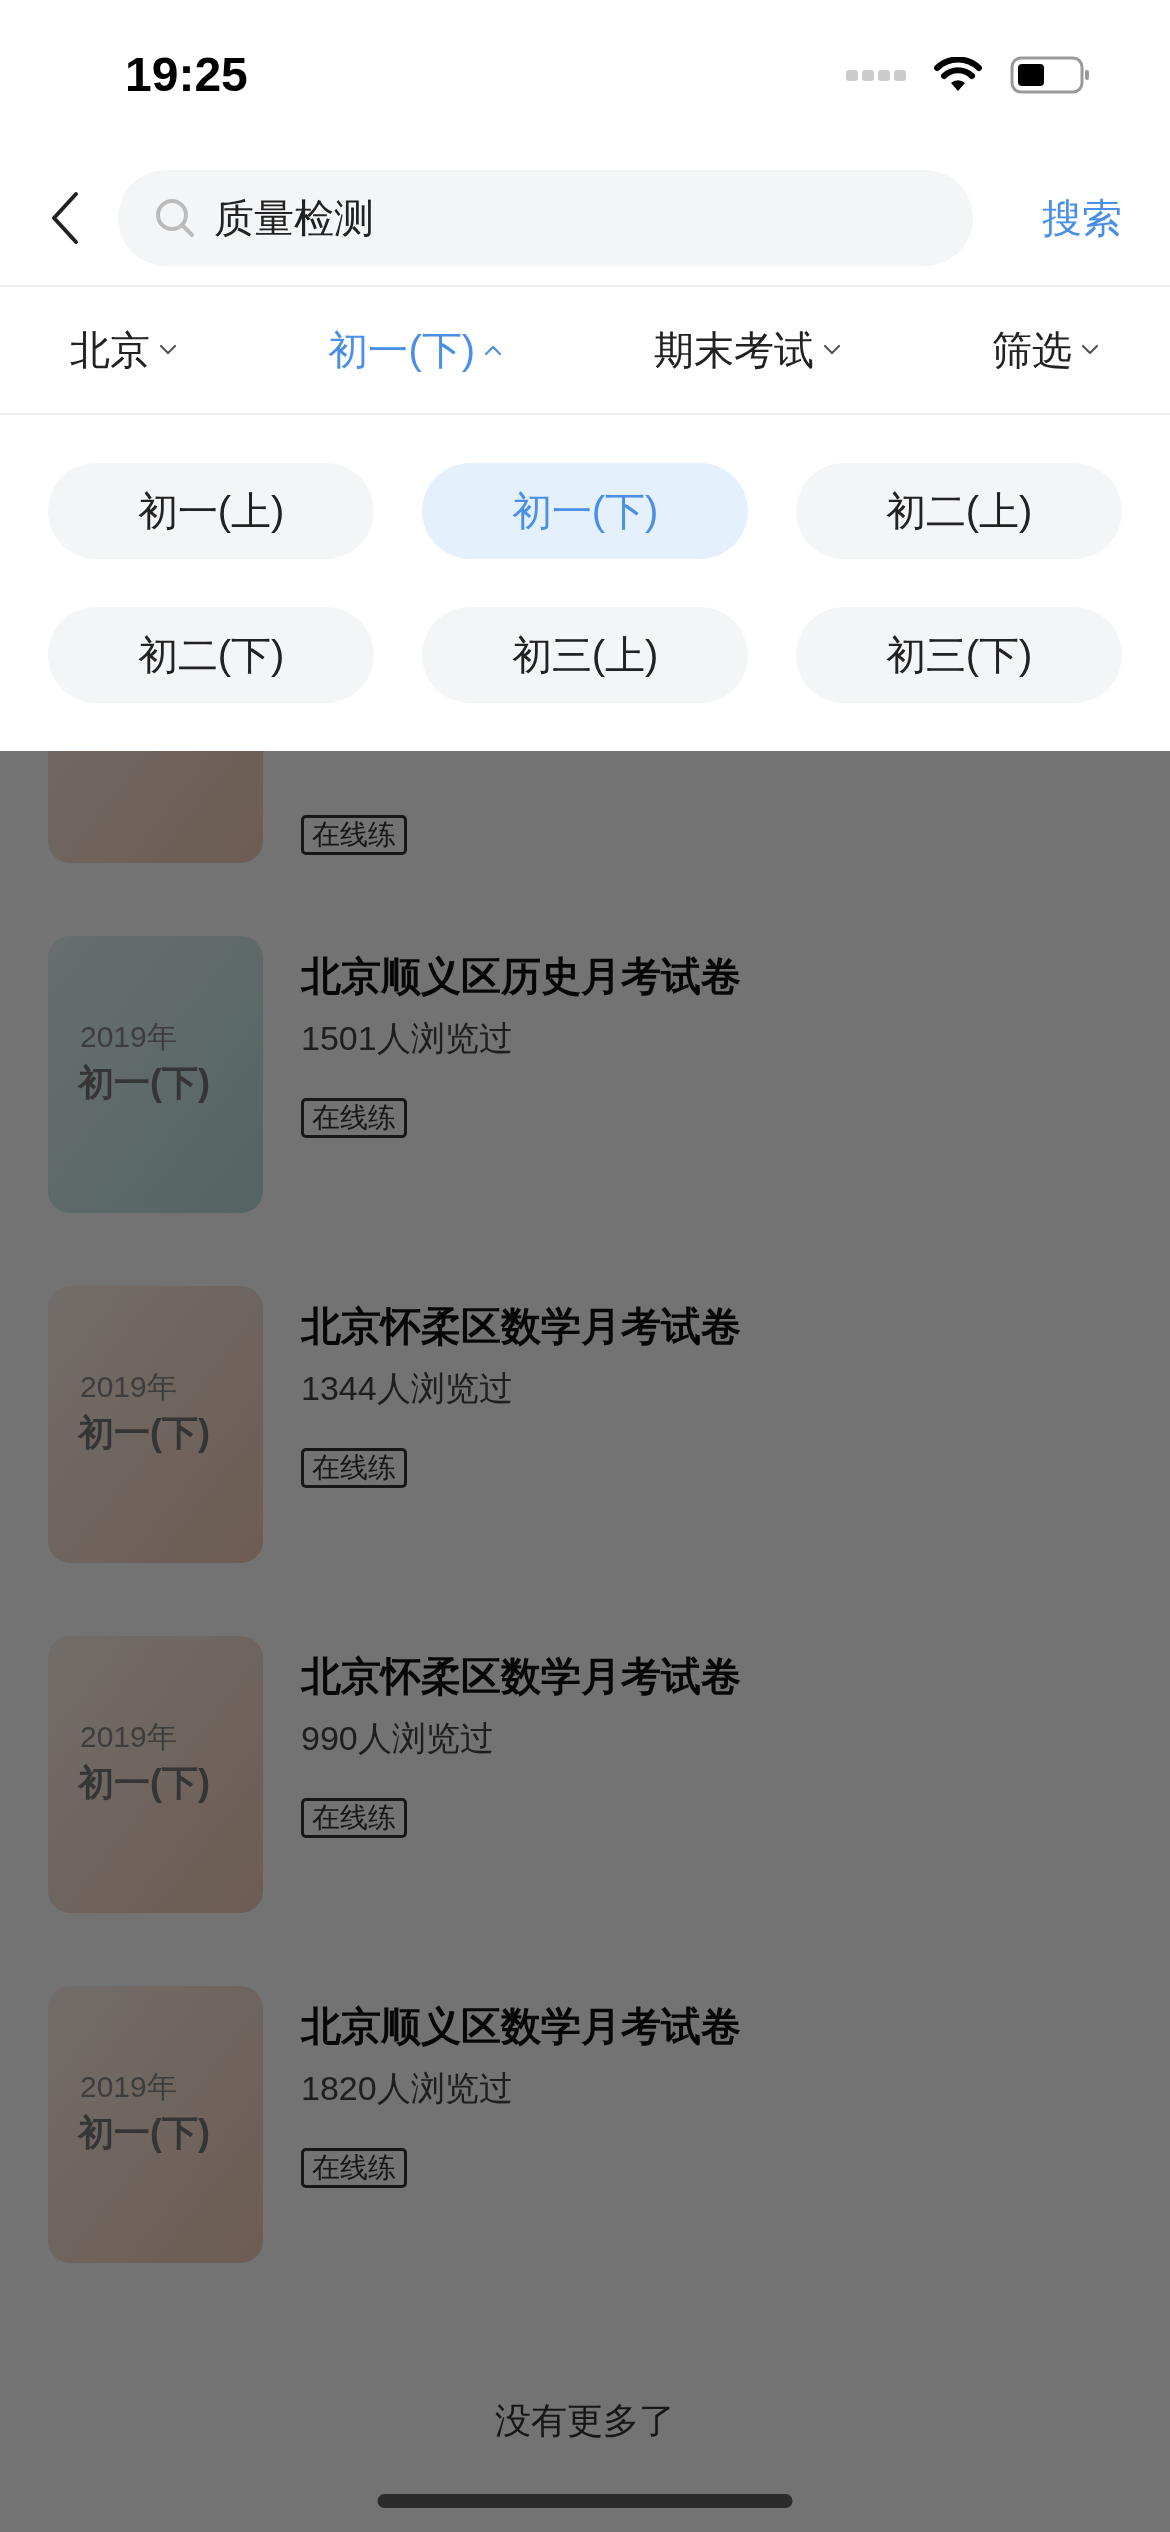 Image resolution: width=1170 pixels, height=2532 pixels. What do you see at coordinates (398, 1738) in the screenshot?
I see `view-count: 990人浏览过` at bounding box center [398, 1738].